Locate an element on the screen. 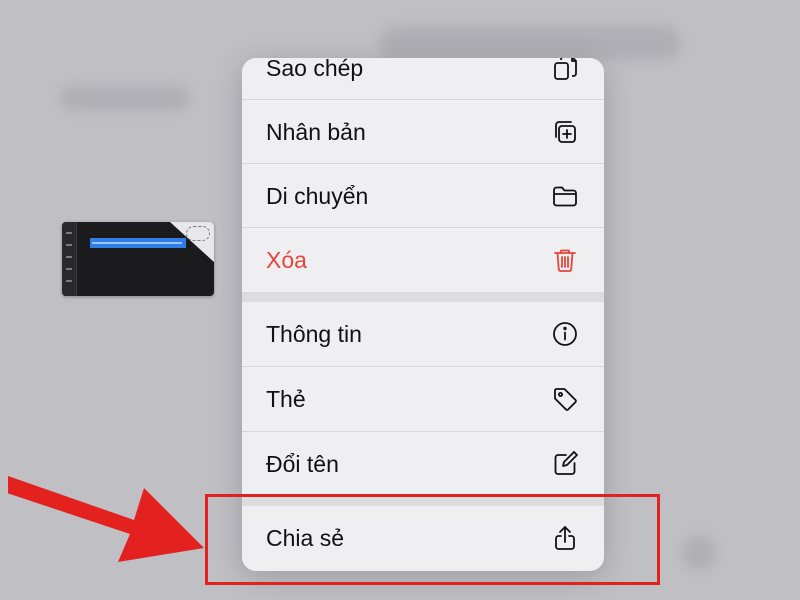  menu-item-label: Đổi tên is located at coordinates (302, 463).